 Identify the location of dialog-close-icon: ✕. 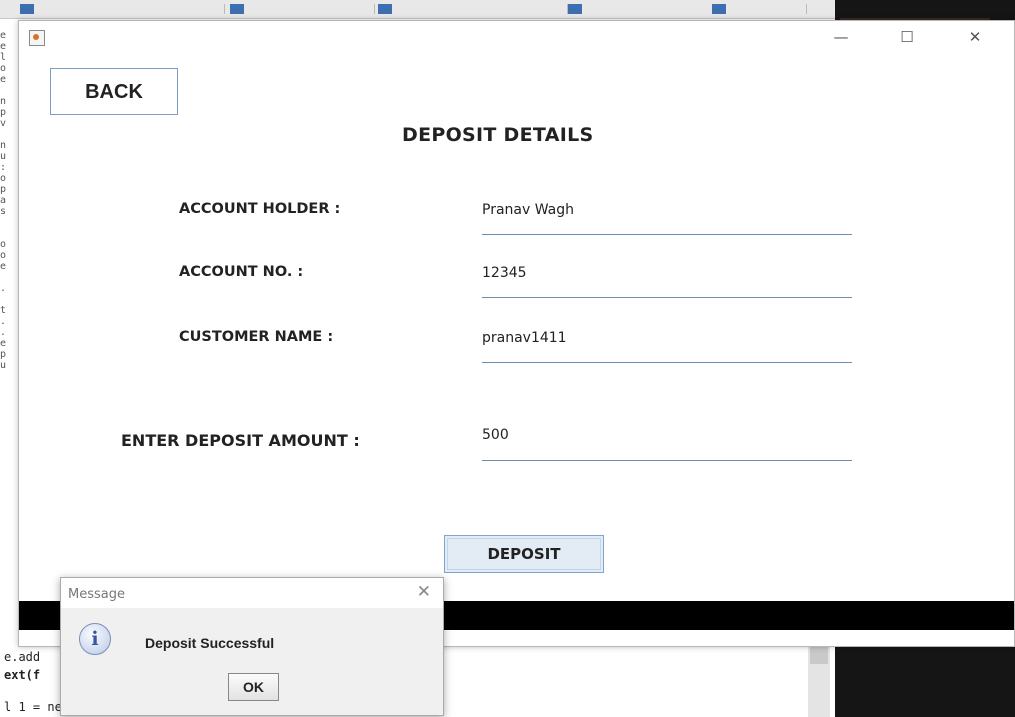
(424, 592).